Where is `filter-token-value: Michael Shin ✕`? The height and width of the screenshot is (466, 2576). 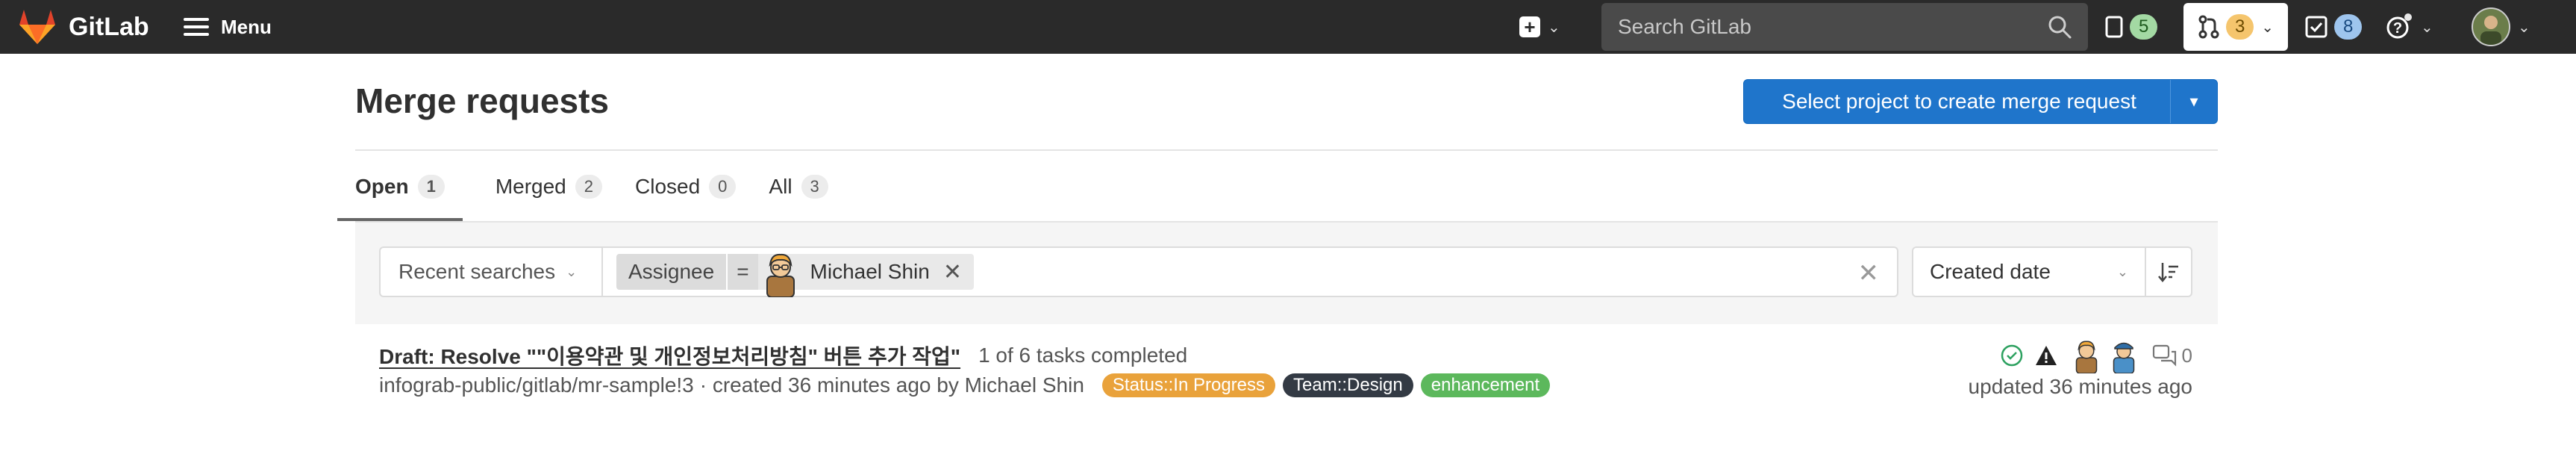
filter-token-value: Michael Shin ✕ is located at coordinates (865, 275).